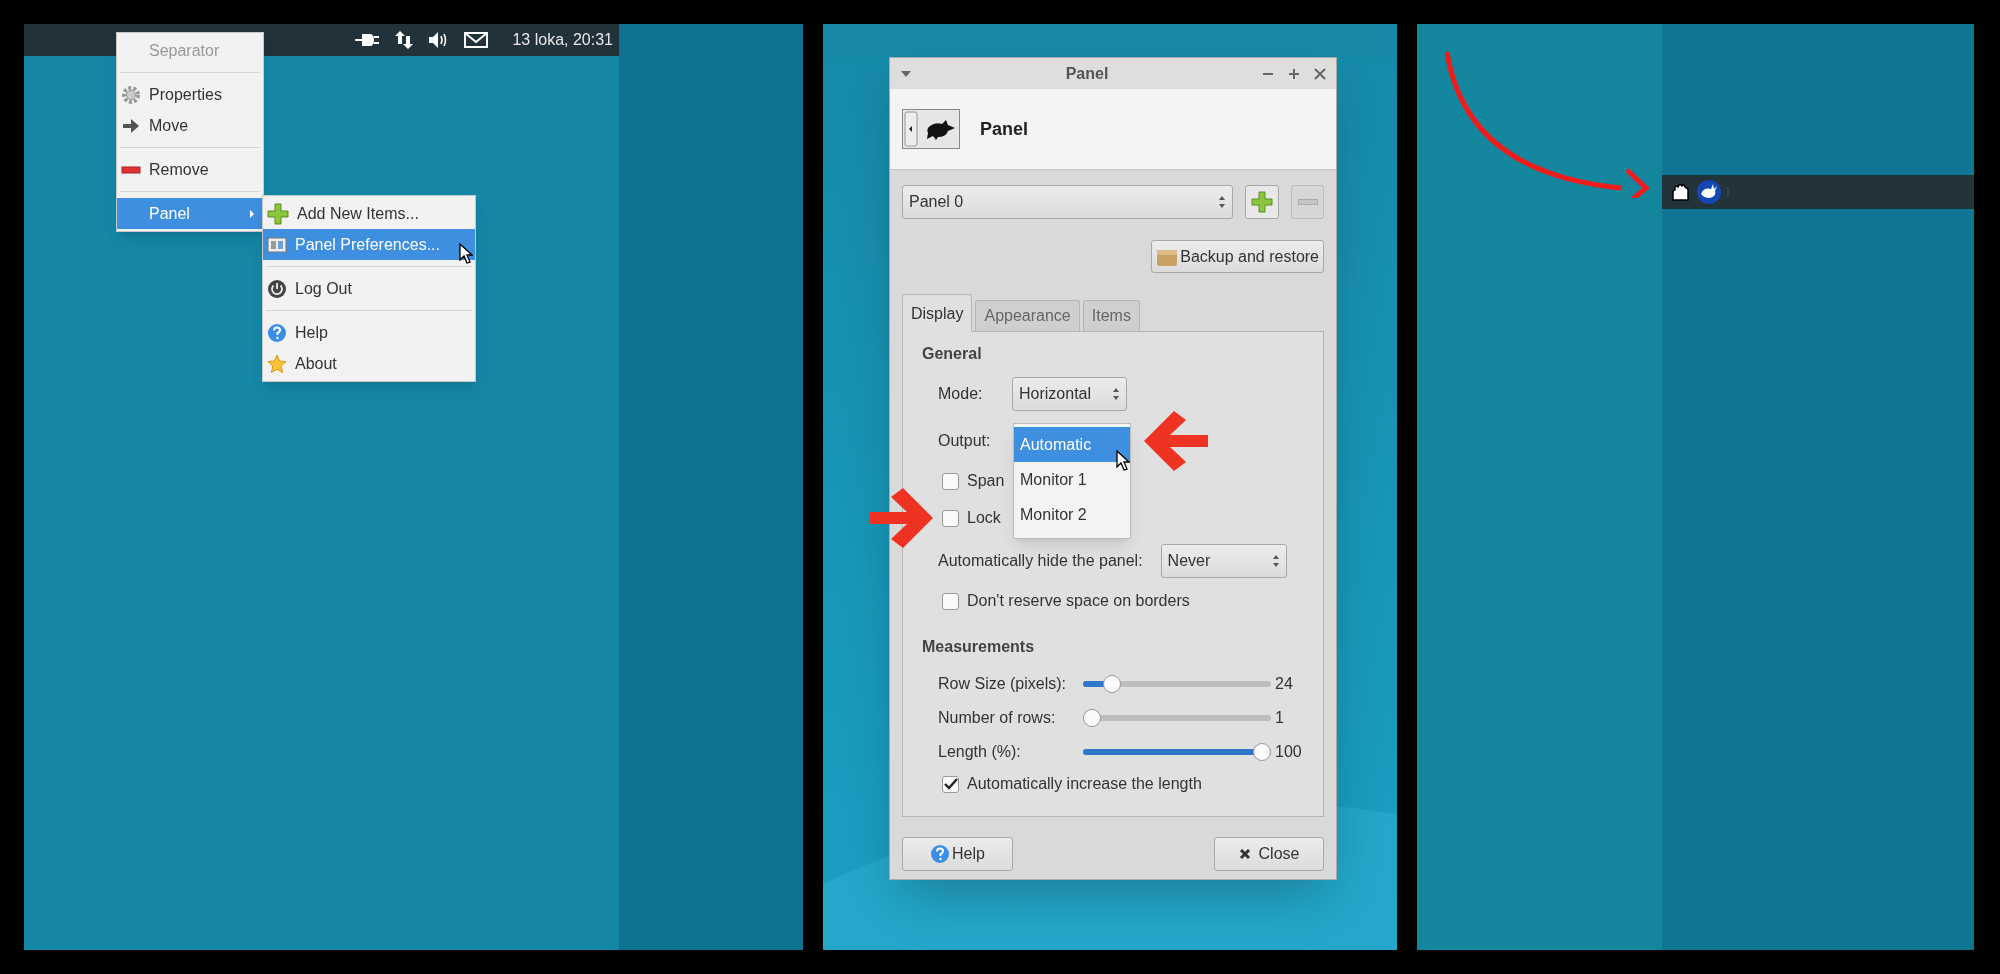 The width and height of the screenshot is (2000, 974). I want to click on dropdown-option: Monitor 1, so click(1072, 479).